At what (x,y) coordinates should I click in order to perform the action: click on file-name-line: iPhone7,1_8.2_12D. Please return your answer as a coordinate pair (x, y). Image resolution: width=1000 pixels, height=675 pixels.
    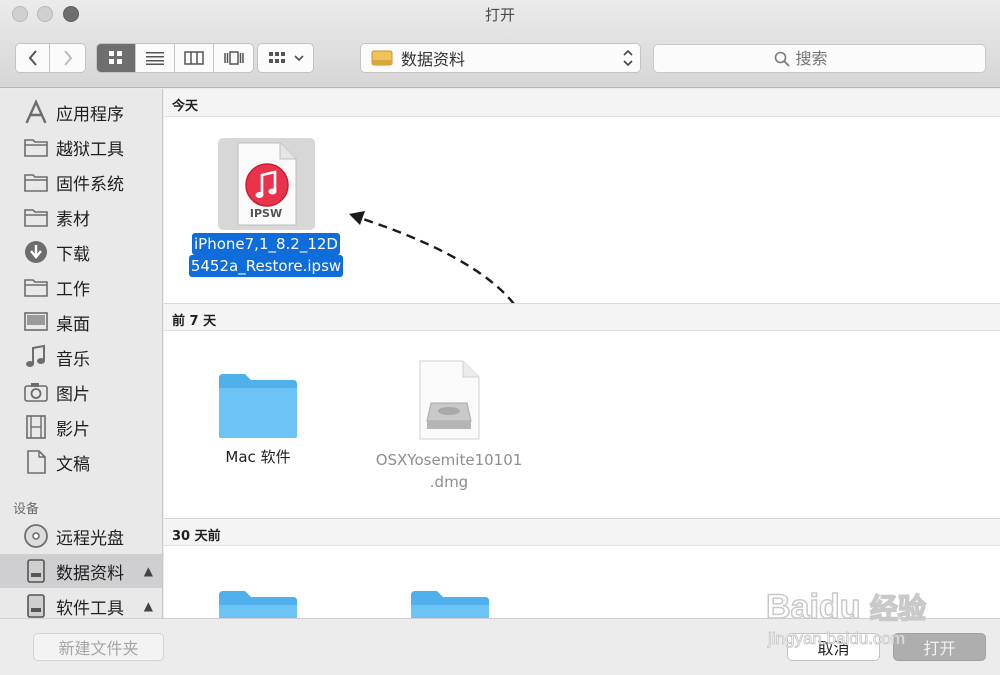
    Looking at the image, I should click on (266, 244).